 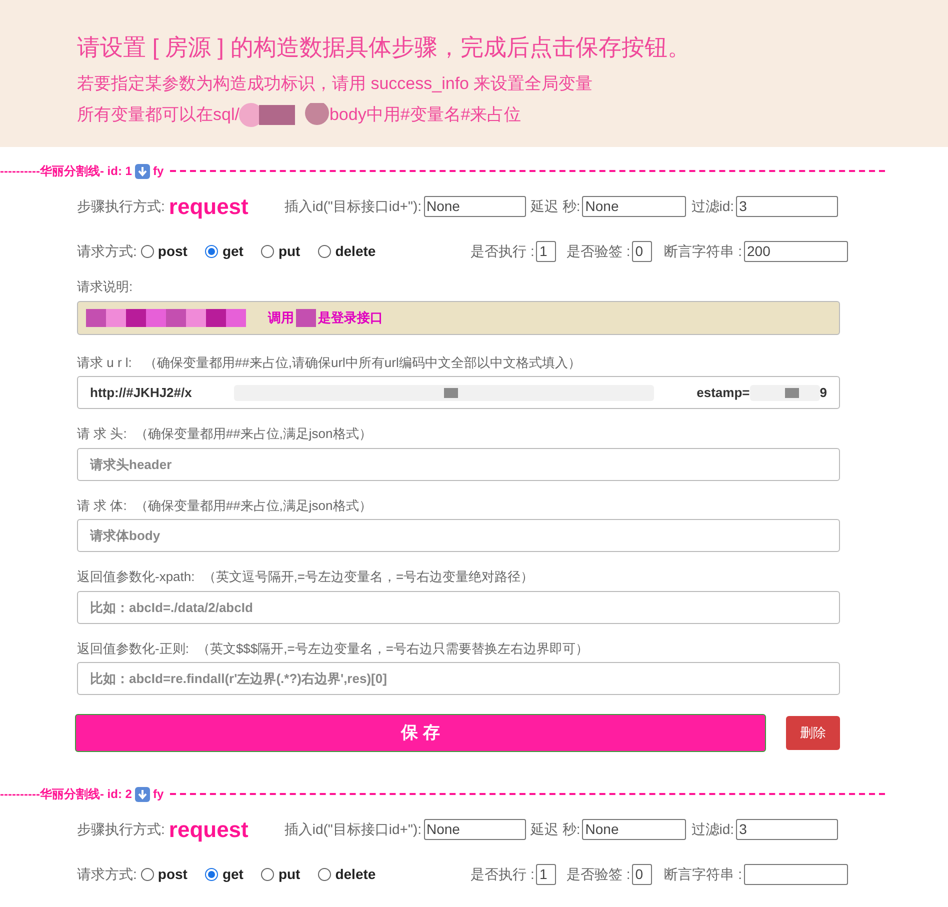 What do you see at coordinates (133, 649) in the screenshot?
I see `field-label: 返回值参数化-正则:` at bounding box center [133, 649].